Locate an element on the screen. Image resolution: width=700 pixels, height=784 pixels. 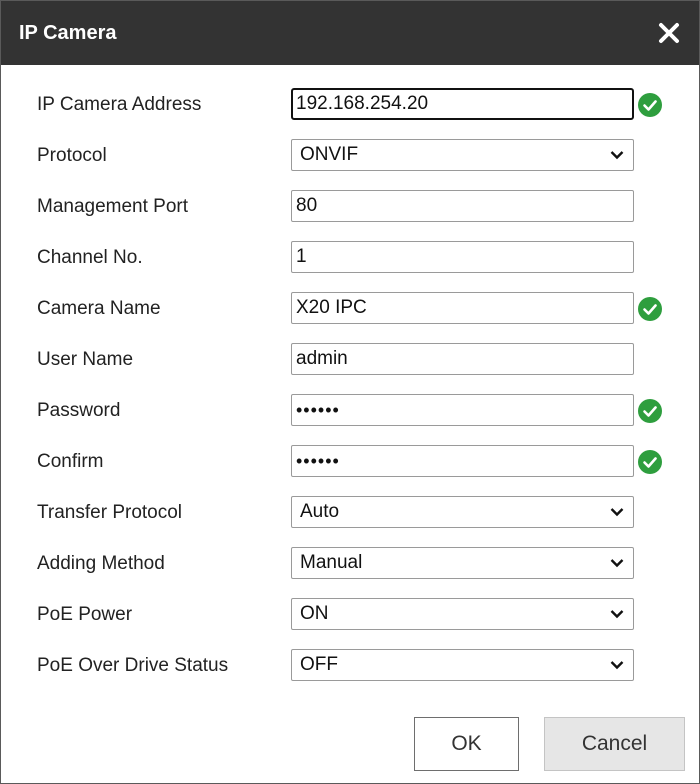
user-name-row: User Name is located at coordinates (350, 360).